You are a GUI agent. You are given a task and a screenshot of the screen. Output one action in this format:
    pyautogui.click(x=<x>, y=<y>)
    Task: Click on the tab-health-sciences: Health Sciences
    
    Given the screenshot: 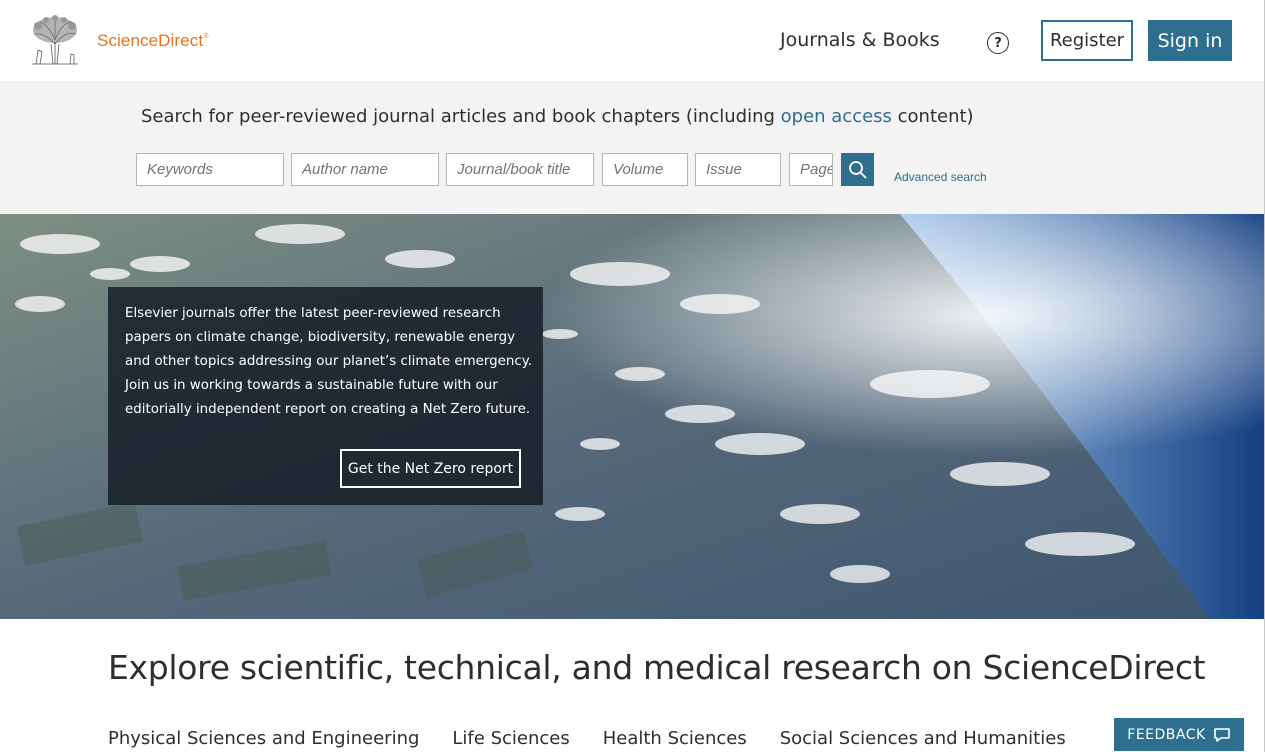 What is the action you would take?
    pyautogui.click(x=675, y=738)
    